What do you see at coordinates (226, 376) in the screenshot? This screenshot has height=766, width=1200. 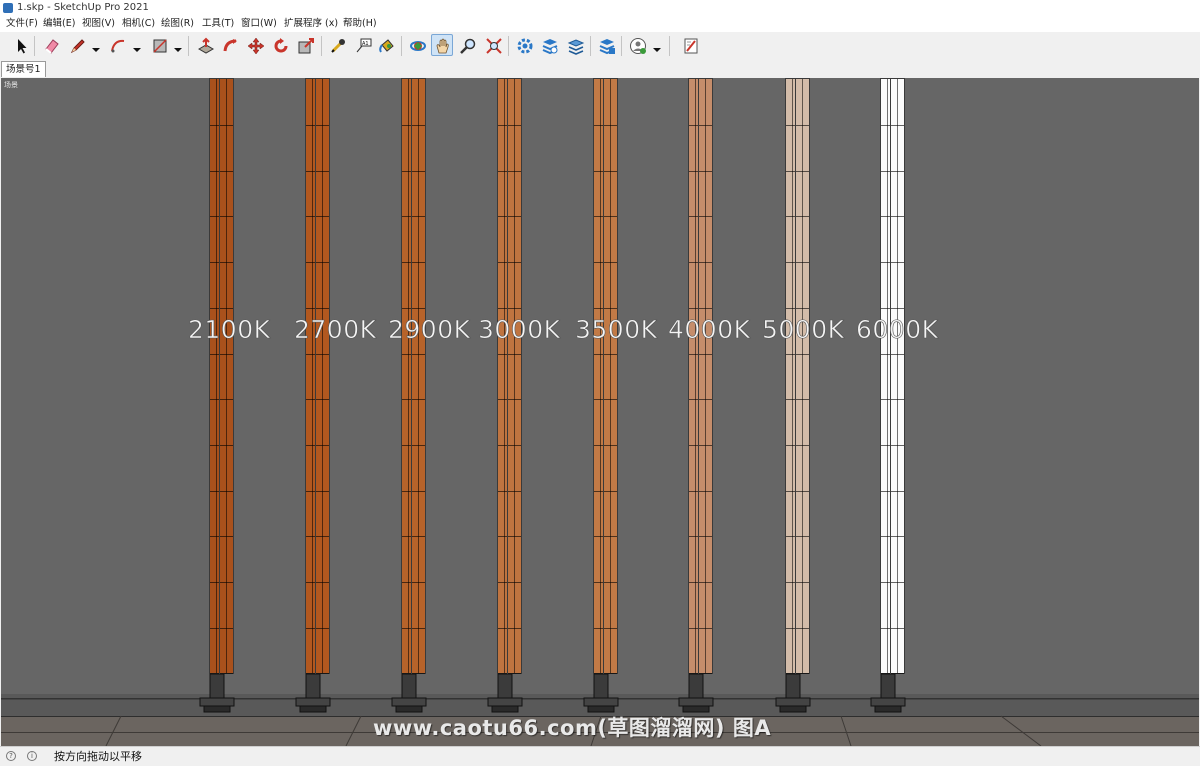 I see `led-strip-1b` at bounding box center [226, 376].